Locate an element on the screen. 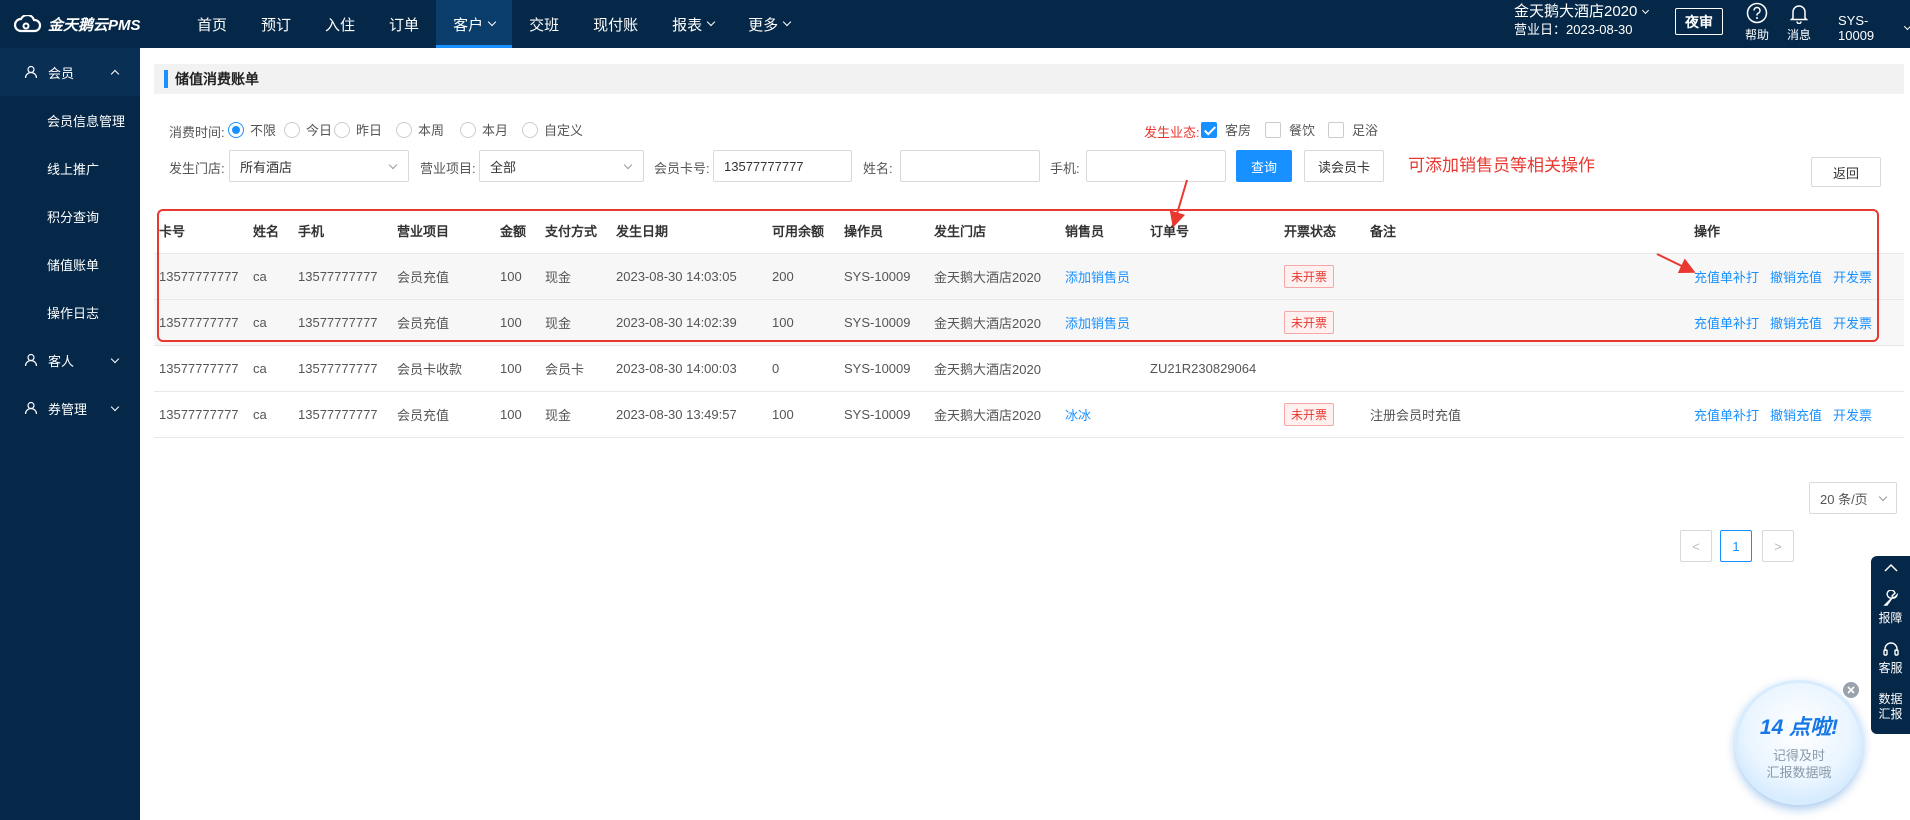 Image resolution: width=1910 pixels, height=820 pixels. time-radio-label: 本月 is located at coordinates (495, 130).